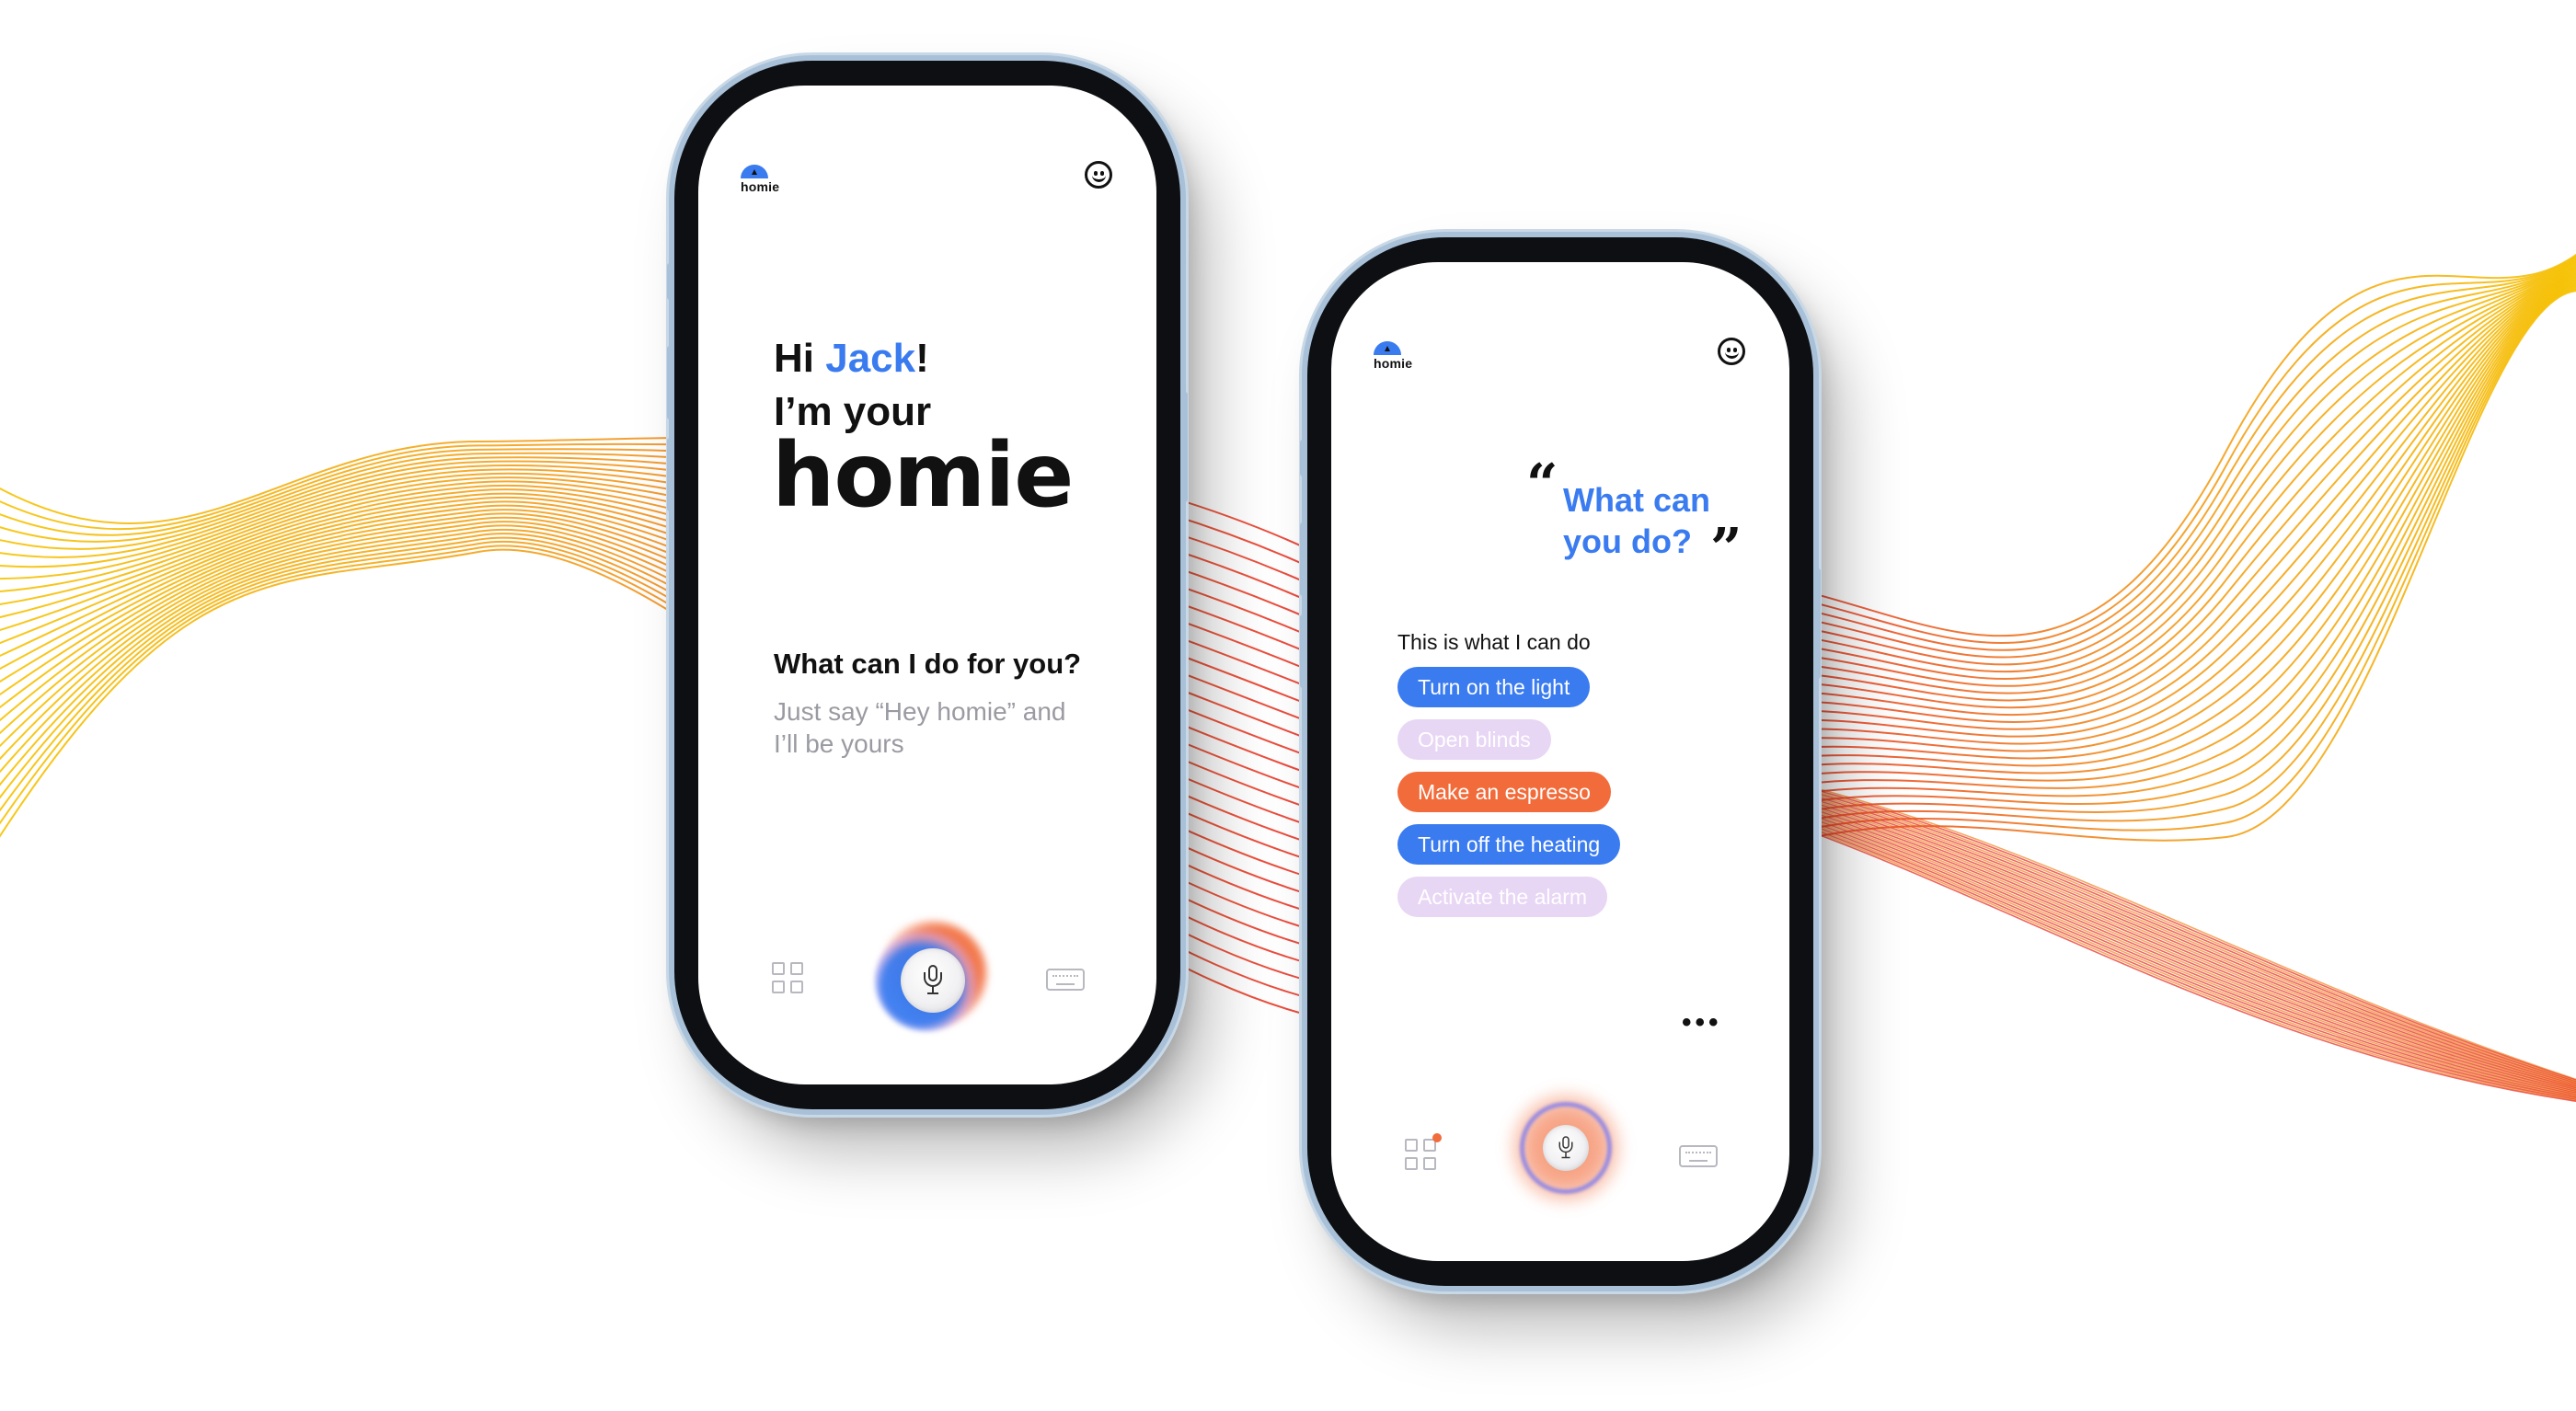 This screenshot has height=1411, width=2576. What do you see at coordinates (800, 358) in the screenshot?
I see `greeting-hi: Hi` at bounding box center [800, 358].